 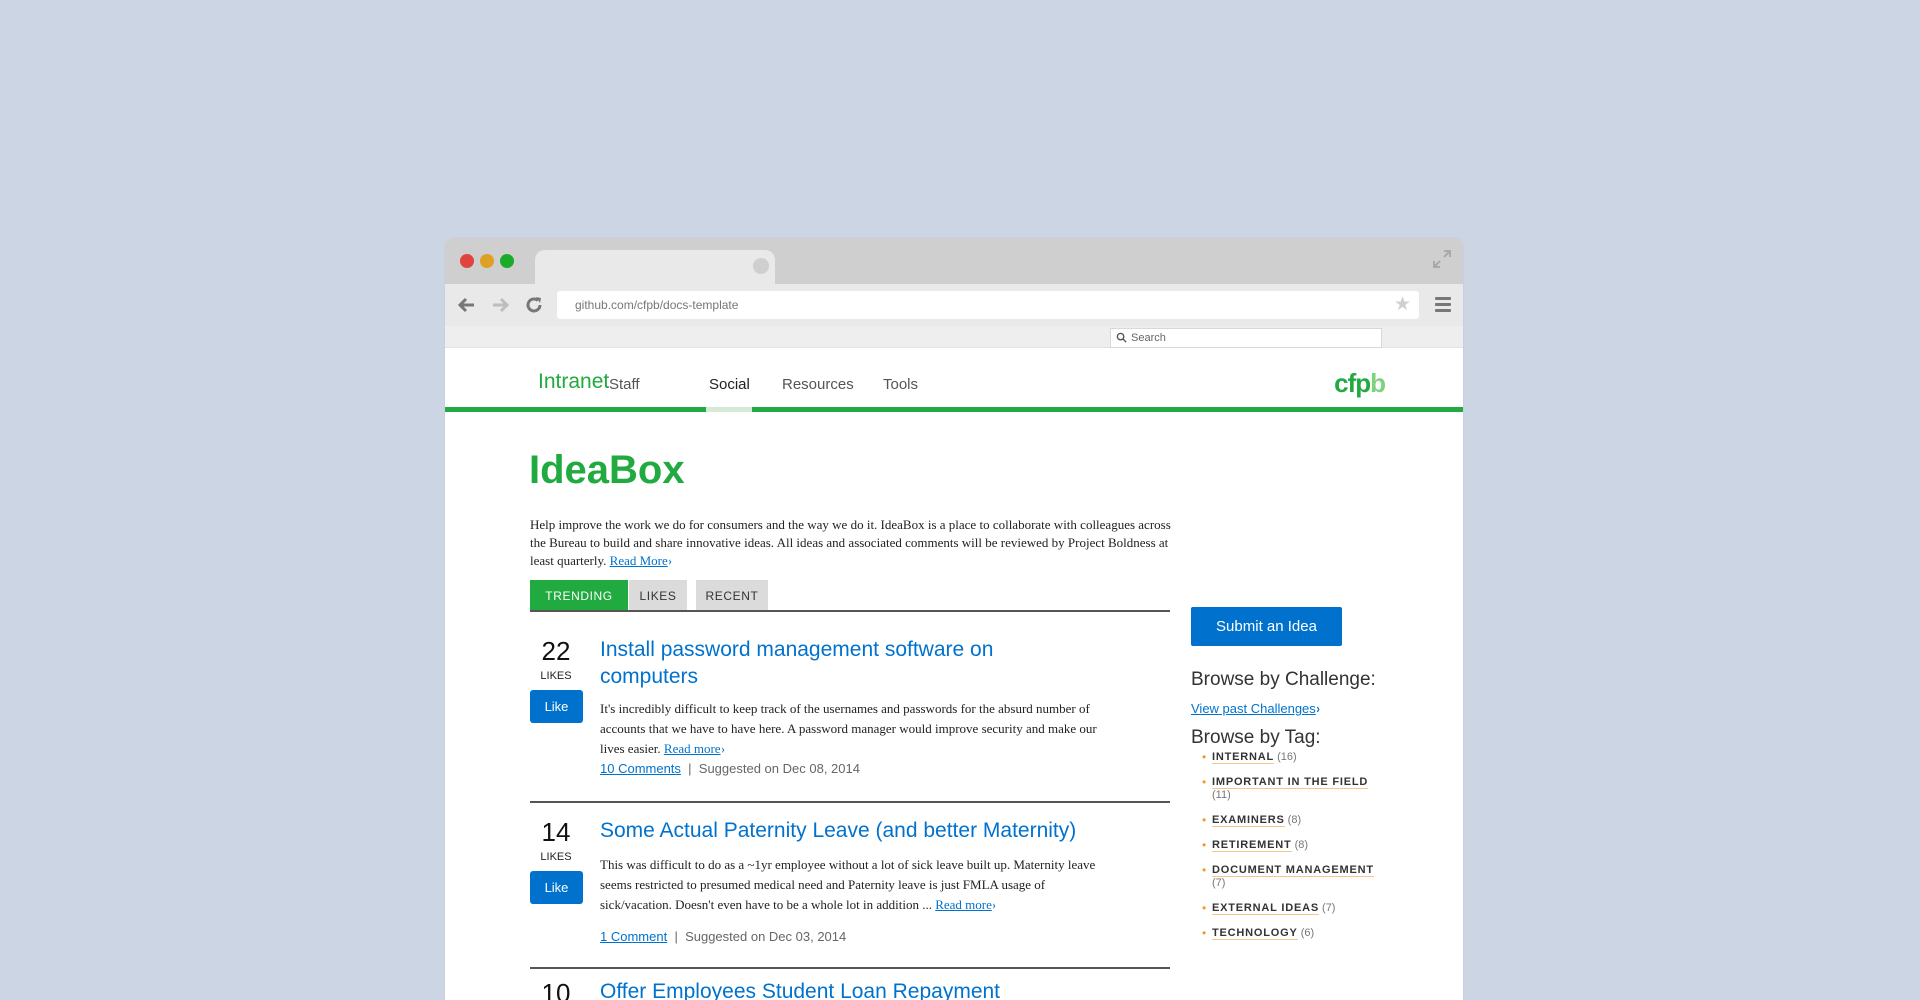 What do you see at coordinates (1443, 306) in the screenshot?
I see `browser-menu-icon` at bounding box center [1443, 306].